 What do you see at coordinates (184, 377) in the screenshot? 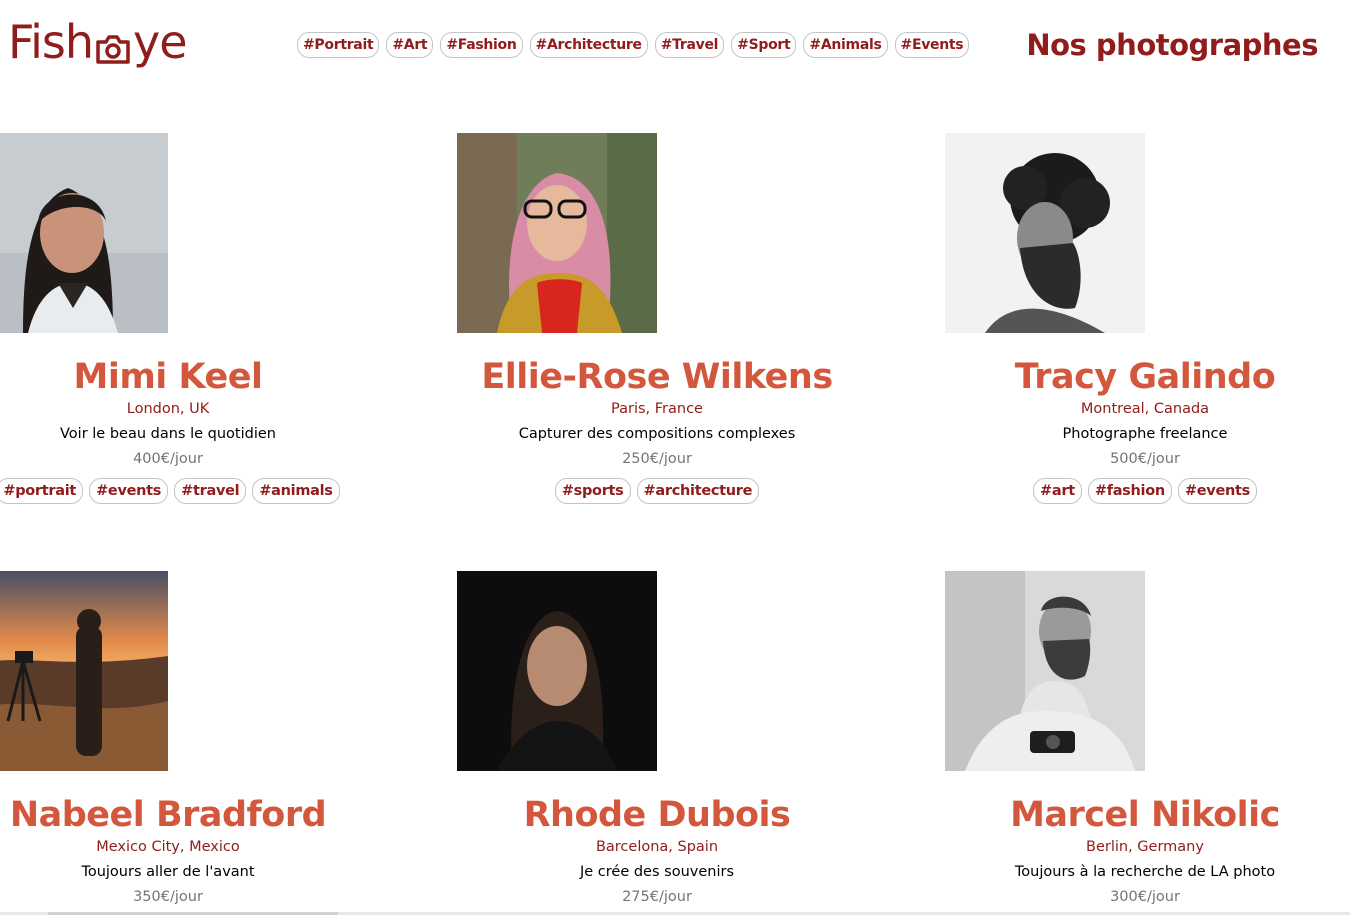
I see `photographer-name: Mimi Keel` at bounding box center [184, 377].